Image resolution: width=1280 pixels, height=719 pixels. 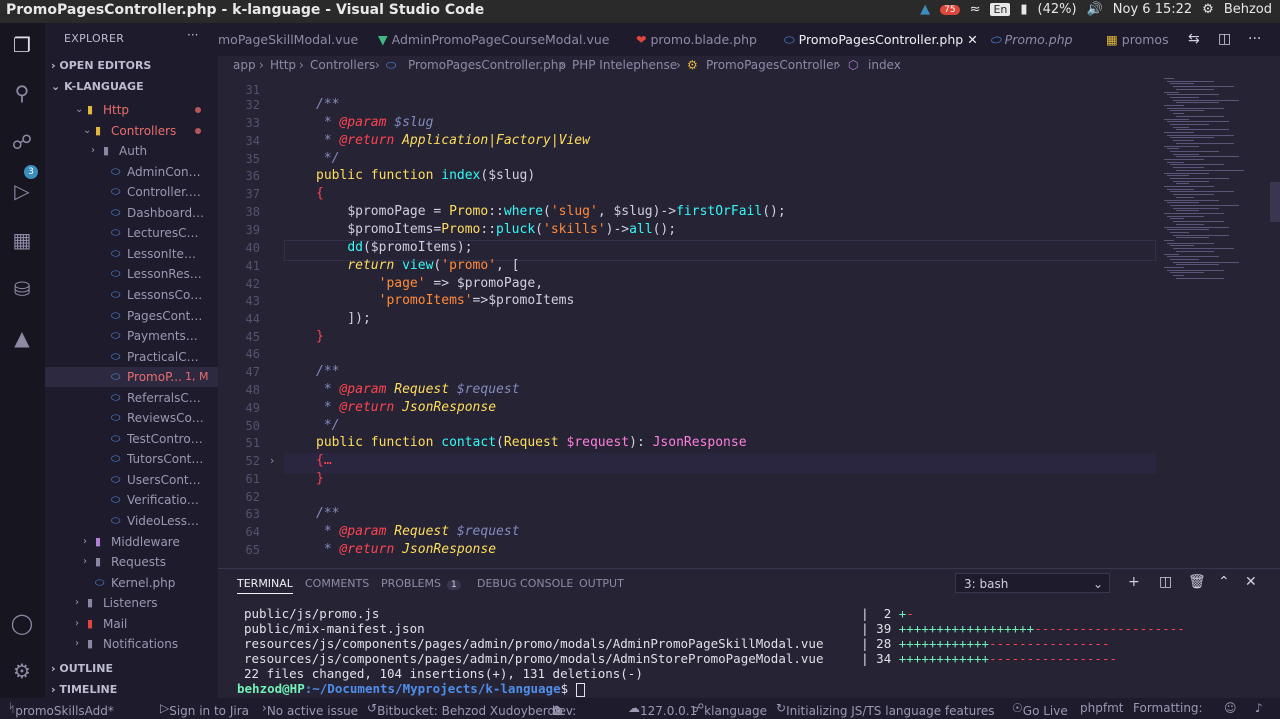 What do you see at coordinates (265, 585) in the screenshot?
I see `tab-terminal: TERMINAL` at bounding box center [265, 585].